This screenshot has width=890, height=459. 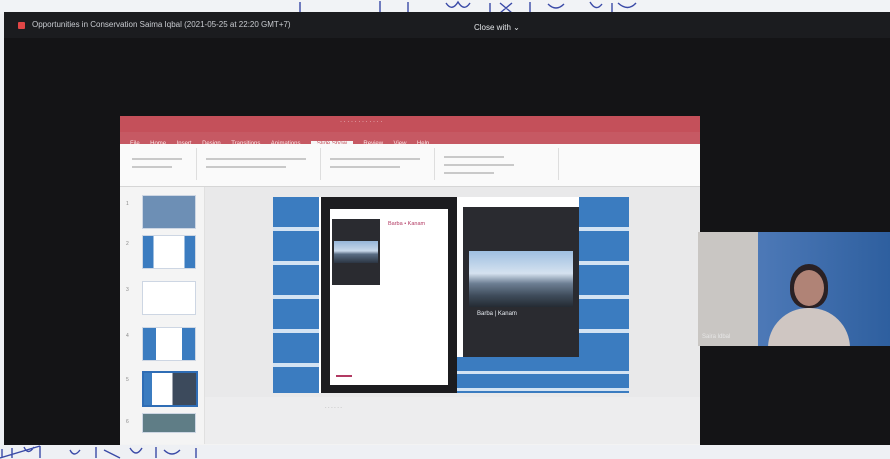 I want to click on slide-number: 3, so click(x=127, y=290).